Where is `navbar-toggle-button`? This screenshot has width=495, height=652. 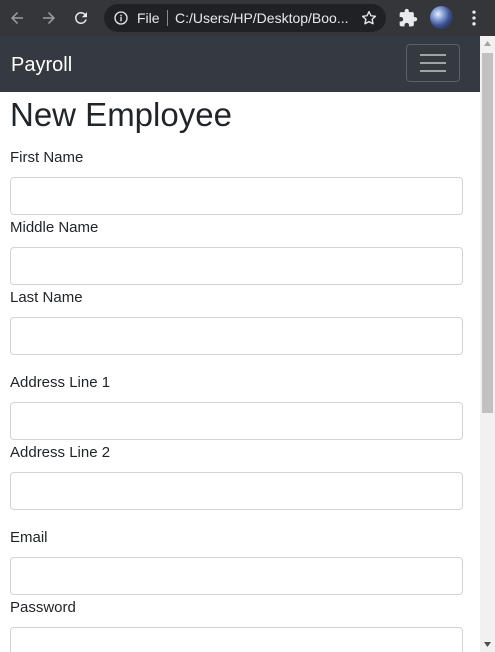 navbar-toggle-button is located at coordinates (433, 63).